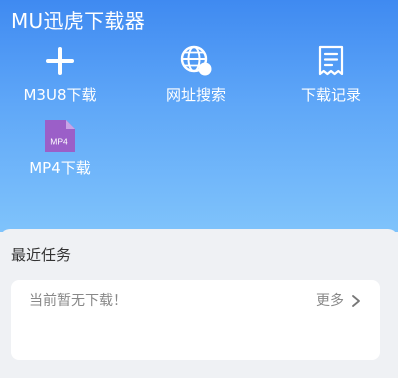 This screenshot has height=378, width=398. I want to click on receipt-list-icon, so click(331, 60).